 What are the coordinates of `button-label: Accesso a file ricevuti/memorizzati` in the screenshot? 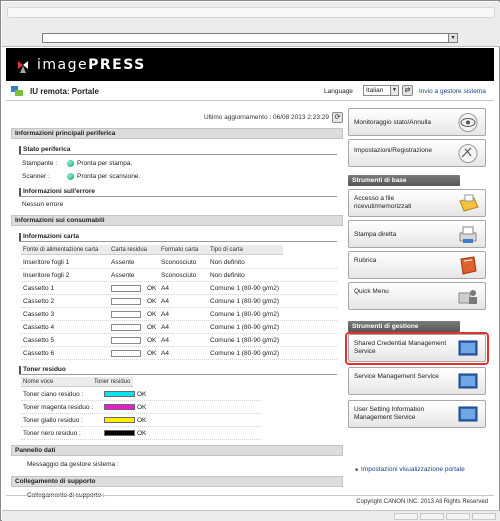 It's located at (383, 202).